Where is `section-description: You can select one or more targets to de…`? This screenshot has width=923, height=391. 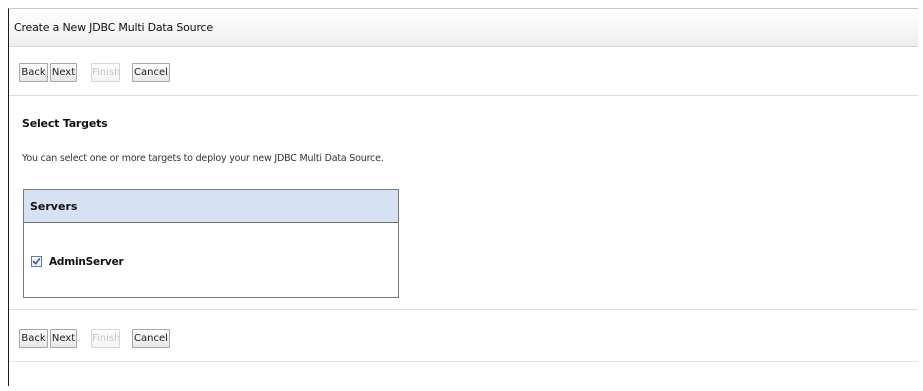
section-description: You can select one or more targets to de… is located at coordinates (203, 158).